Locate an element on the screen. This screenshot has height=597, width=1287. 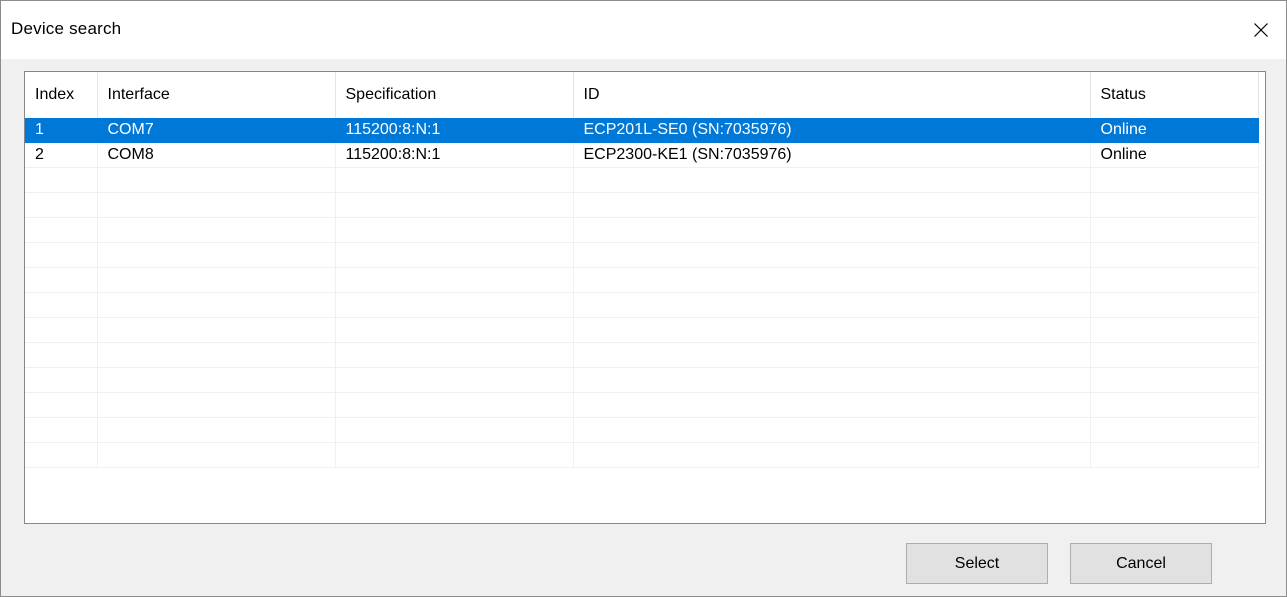
close-icon is located at coordinates (1261, 30).